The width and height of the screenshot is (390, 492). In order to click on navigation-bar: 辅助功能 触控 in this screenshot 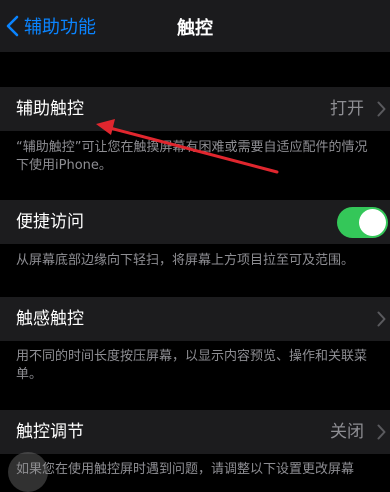, I will do `click(195, 26)`.